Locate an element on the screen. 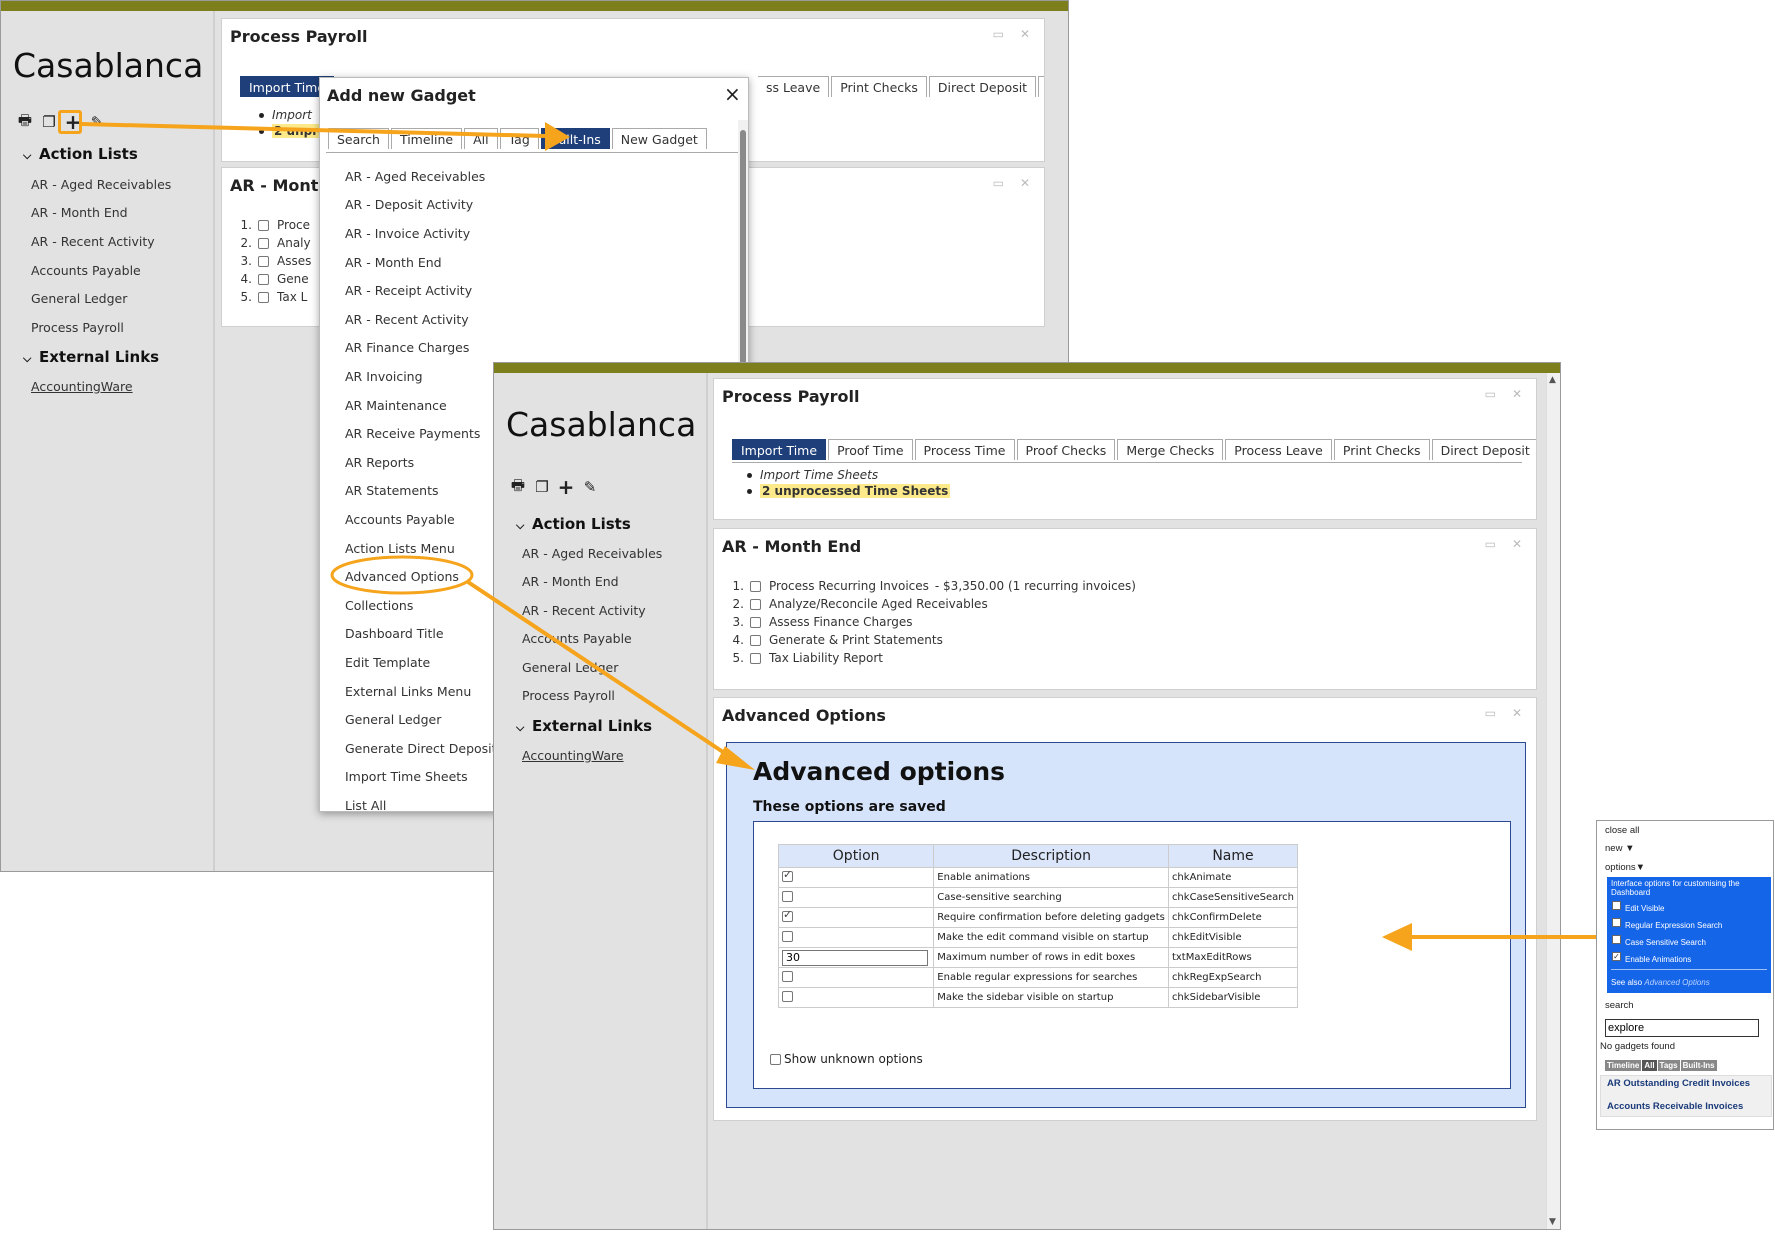 The image size is (1775, 1240). tab-timeline: Timeline is located at coordinates (426, 138).